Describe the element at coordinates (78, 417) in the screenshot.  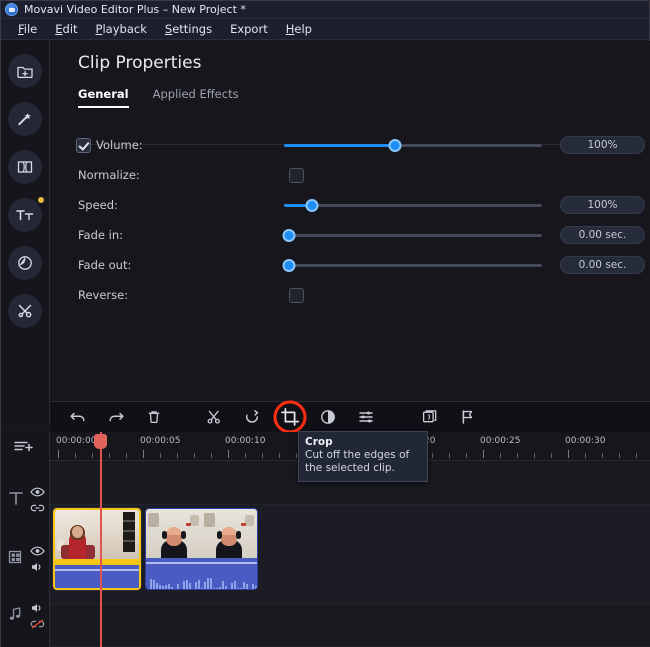
I see `undo-button` at that location.